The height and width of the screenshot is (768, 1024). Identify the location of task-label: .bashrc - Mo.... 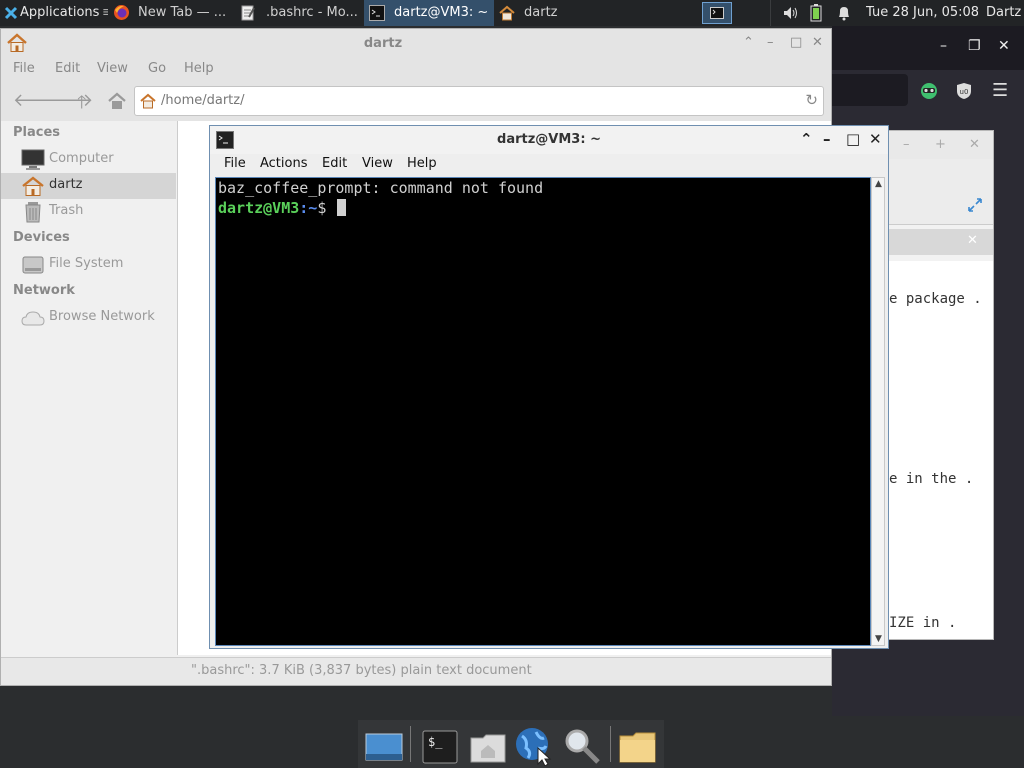
(312, 12).